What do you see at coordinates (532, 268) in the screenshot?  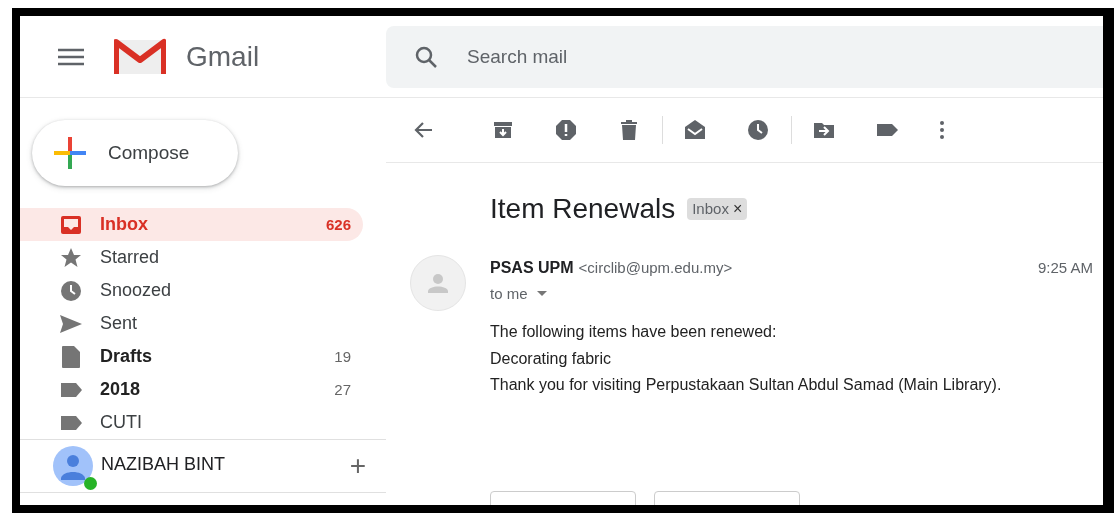 I see `sender-name: PSAS UPM` at bounding box center [532, 268].